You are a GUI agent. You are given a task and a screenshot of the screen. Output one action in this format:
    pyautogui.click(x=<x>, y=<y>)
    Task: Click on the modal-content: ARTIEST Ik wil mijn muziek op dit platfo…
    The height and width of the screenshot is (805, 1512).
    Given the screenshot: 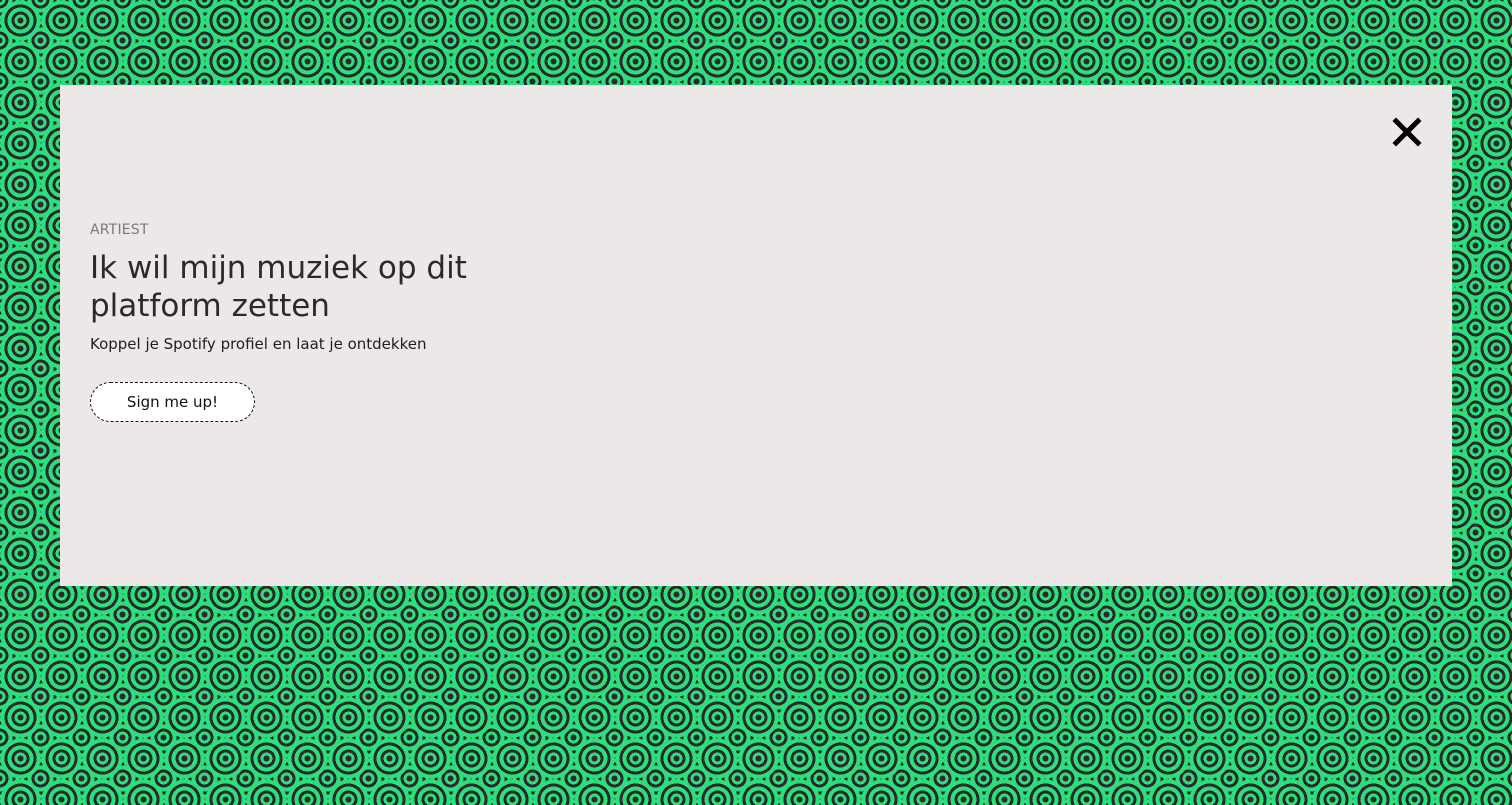 What is the action you would take?
    pyautogui.click(x=330, y=321)
    